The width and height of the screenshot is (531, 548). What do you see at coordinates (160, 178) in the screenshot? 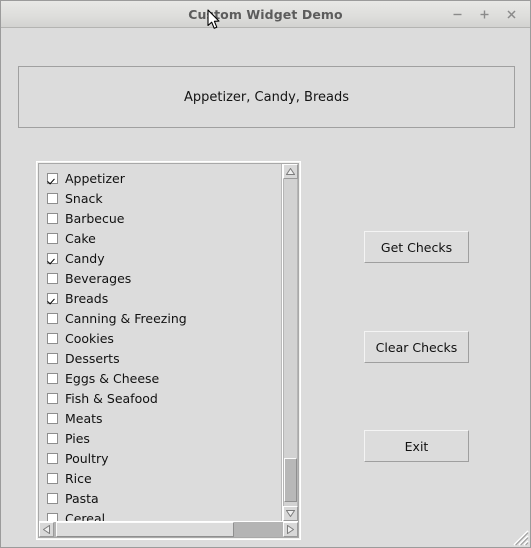
I see `checklist-item: Appetizer` at bounding box center [160, 178].